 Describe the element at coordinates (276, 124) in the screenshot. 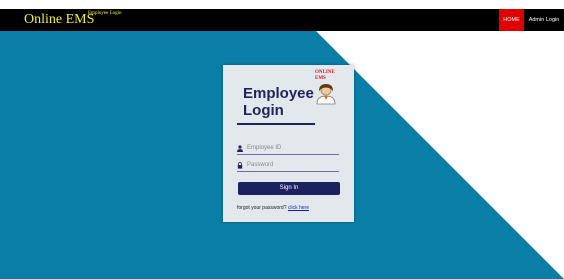

I see `title-underline` at that location.